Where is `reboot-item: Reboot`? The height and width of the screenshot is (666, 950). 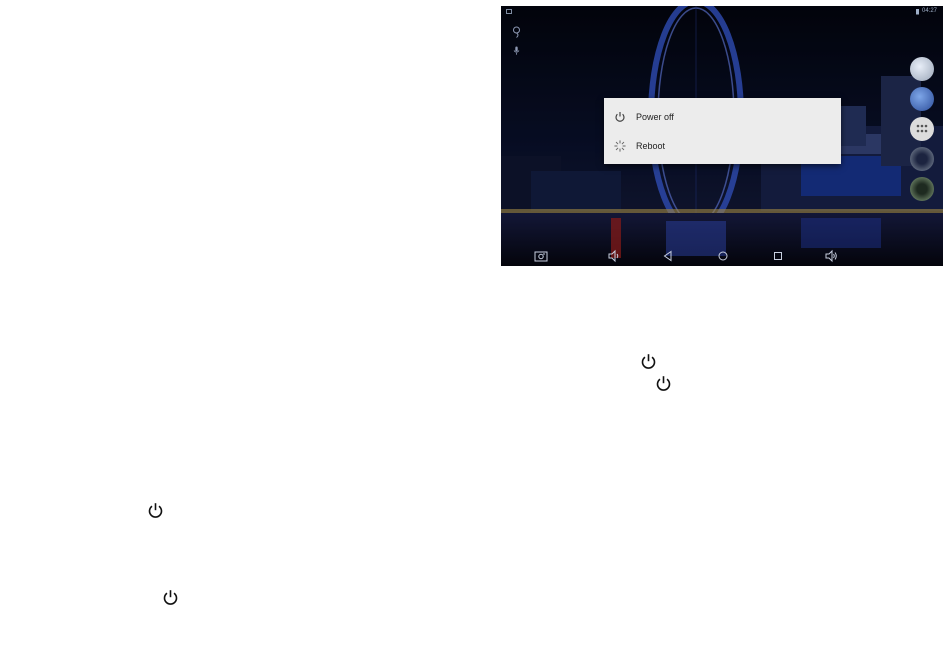 reboot-item: Reboot is located at coordinates (722, 146).